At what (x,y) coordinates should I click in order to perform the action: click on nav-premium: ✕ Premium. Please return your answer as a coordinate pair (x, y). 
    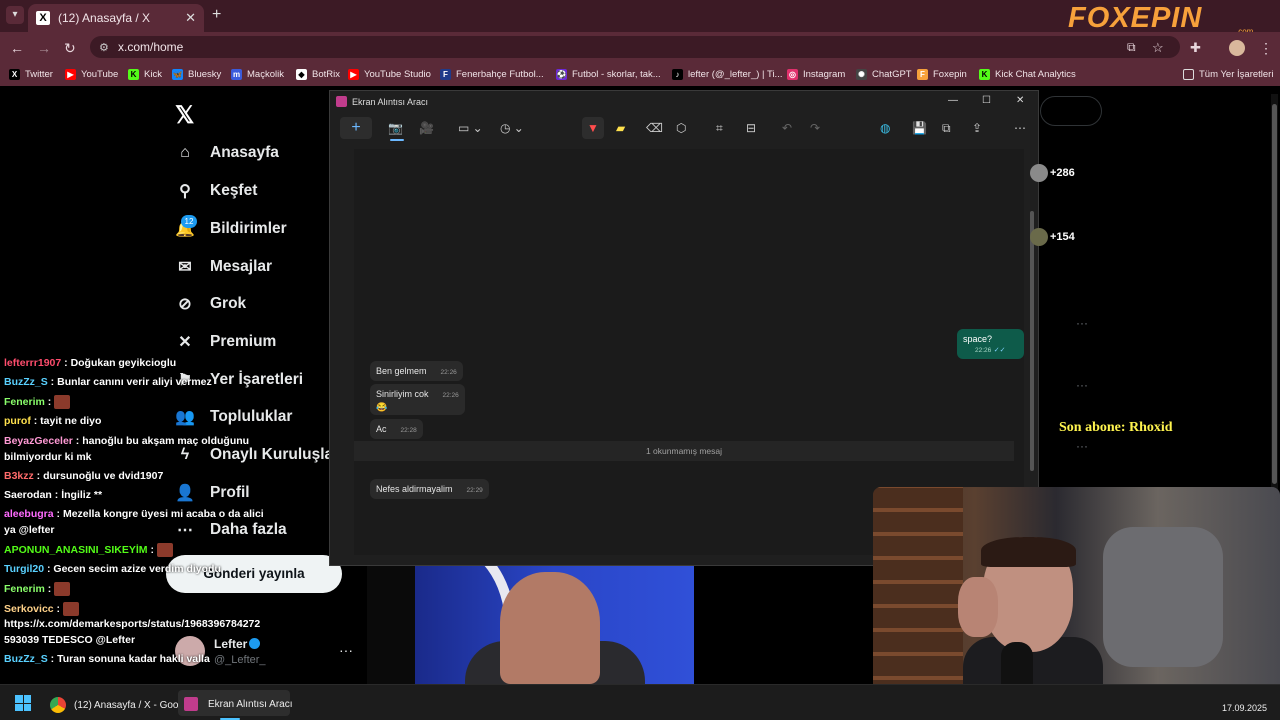
    Looking at the image, I should click on (225, 342).